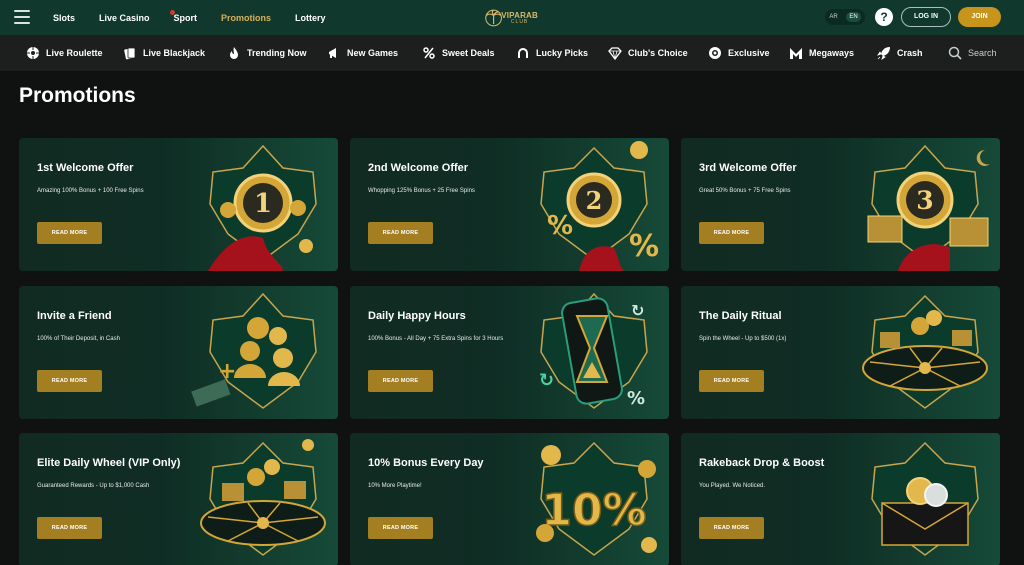 The height and width of the screenshot is (565, 1024). What do you see at coordinates (821, 53) in the screenshot?
I see `category-megaways: Megaways` at bounding box center [821, 53].